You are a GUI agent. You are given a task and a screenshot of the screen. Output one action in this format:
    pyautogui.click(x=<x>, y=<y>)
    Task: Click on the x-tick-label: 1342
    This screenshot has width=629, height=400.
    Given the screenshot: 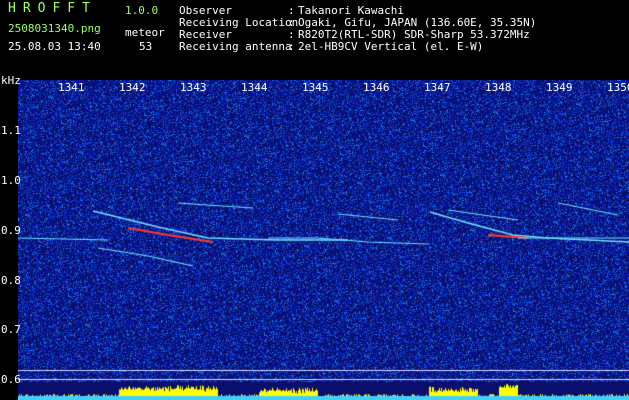 What is the action you would take?
    pyautogui.click(x=132, y=87)
    